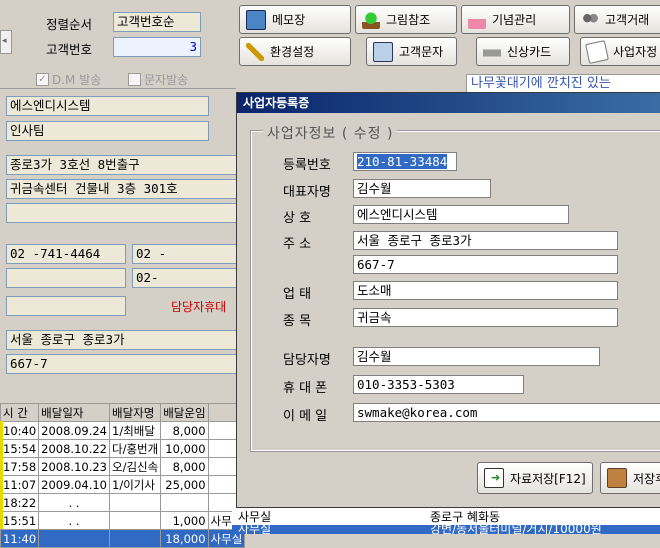 Image resolution: width=660 pixels, height=548 pixels. What do you see at coordinates (485, 317) in the screenshot?
I see `biz-item-field: 귀금속` at bounding box center [485, 317].